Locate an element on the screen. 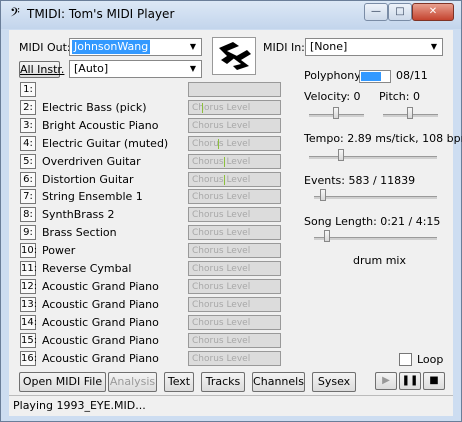  events-label: Events: 583 / 11839 is located at coordinates (360, 180).